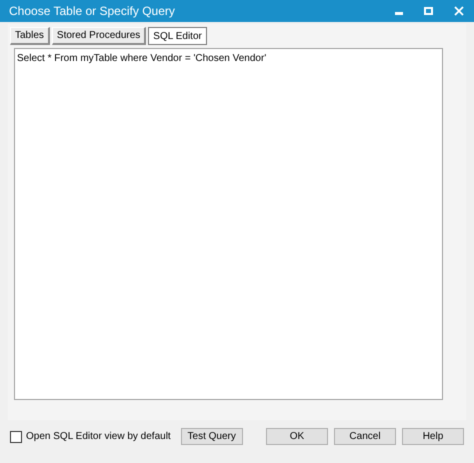  Describe the element at coordinates (459, 11) in the screenshot. I see `close-icon` at that location.